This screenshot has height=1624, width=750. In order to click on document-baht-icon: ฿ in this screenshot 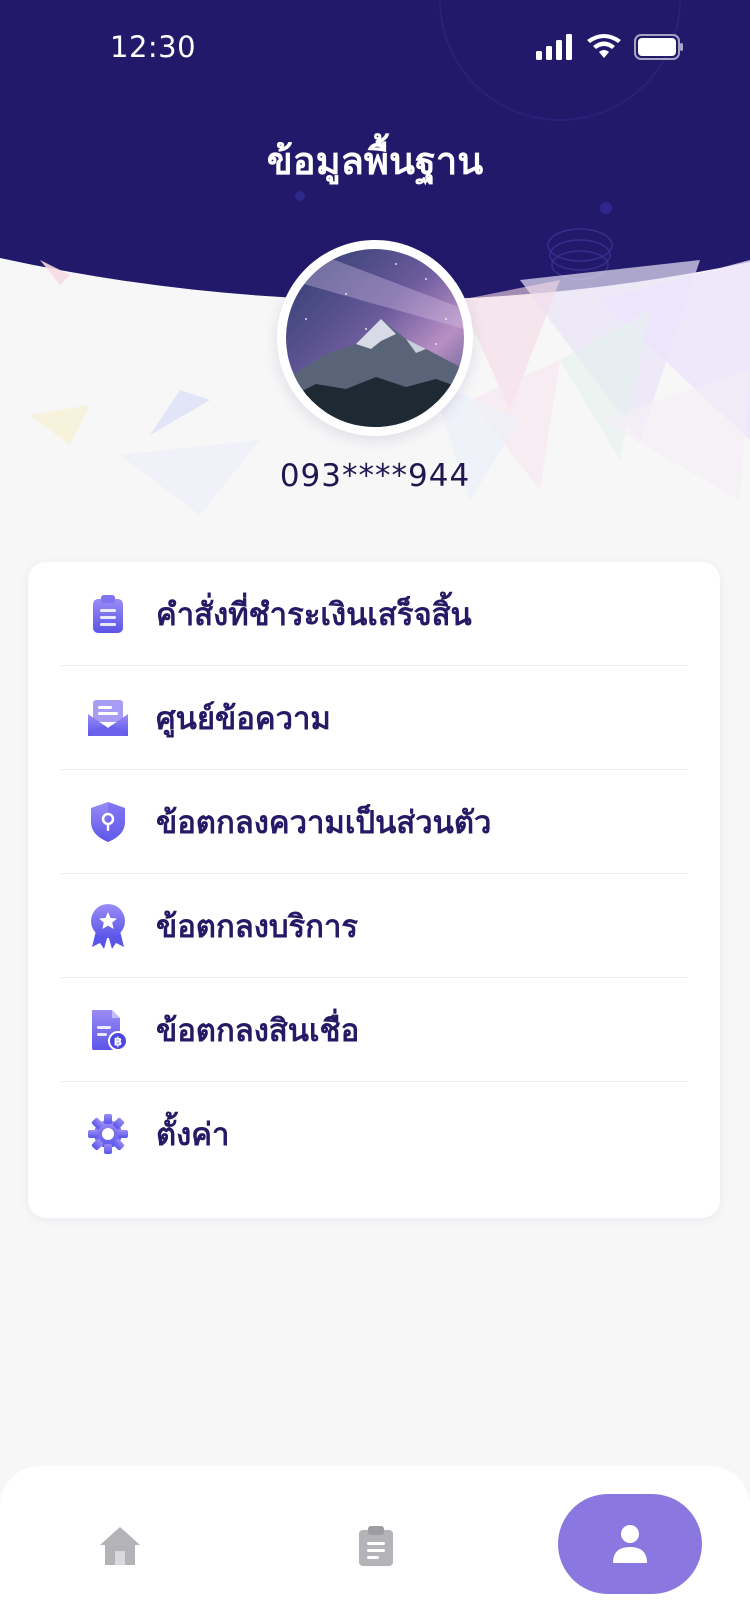, I will do `click(108, 1030)`.